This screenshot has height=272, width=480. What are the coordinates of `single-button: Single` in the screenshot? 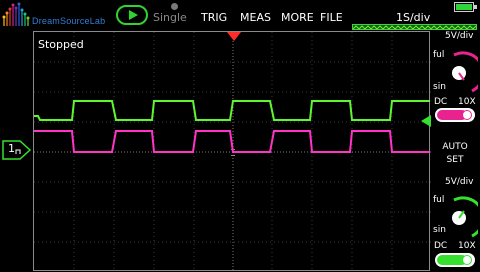 It's located at (170, 17).